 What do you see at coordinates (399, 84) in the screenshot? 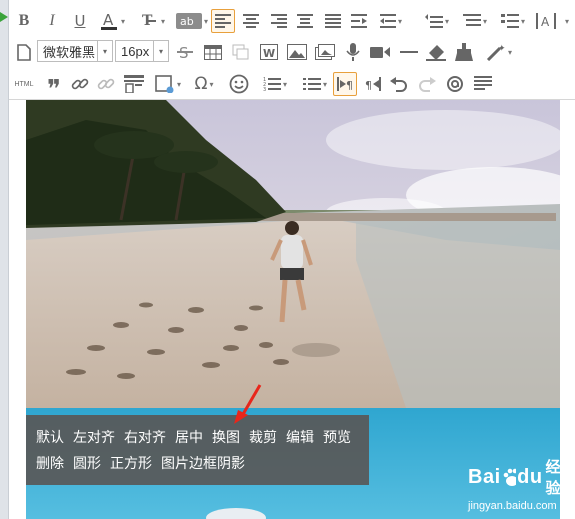
I see `undo-button` at bounding box center [399, 84].